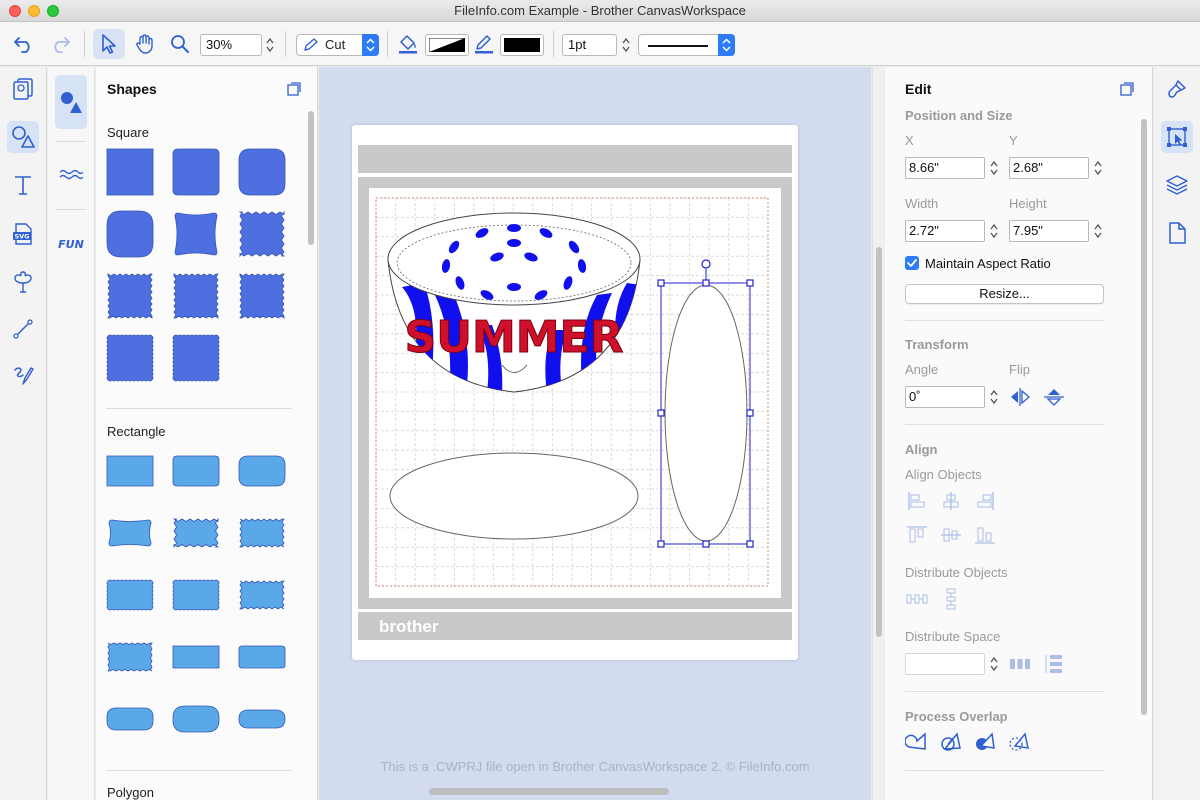 The image size is (1200, 800). What do you see at coordinates (23, 375) in the screenshot?
I see `freehand-tool-button` at bounding box center [23, 375].